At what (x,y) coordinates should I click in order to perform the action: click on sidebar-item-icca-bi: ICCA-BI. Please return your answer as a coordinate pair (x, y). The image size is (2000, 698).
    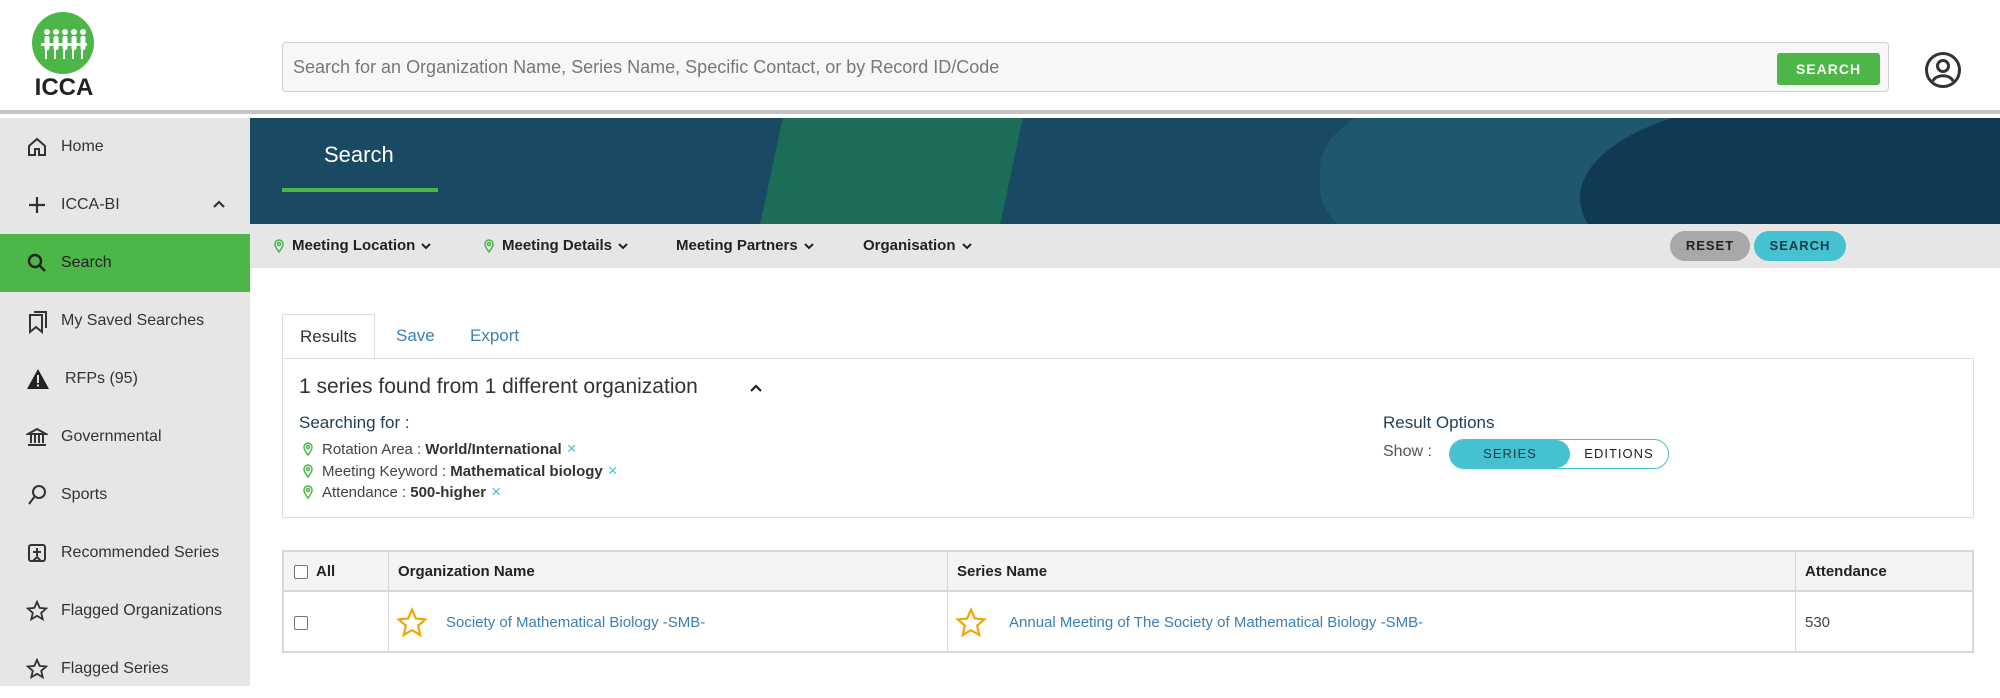
    Looking at the image, I should click on (125, 205).